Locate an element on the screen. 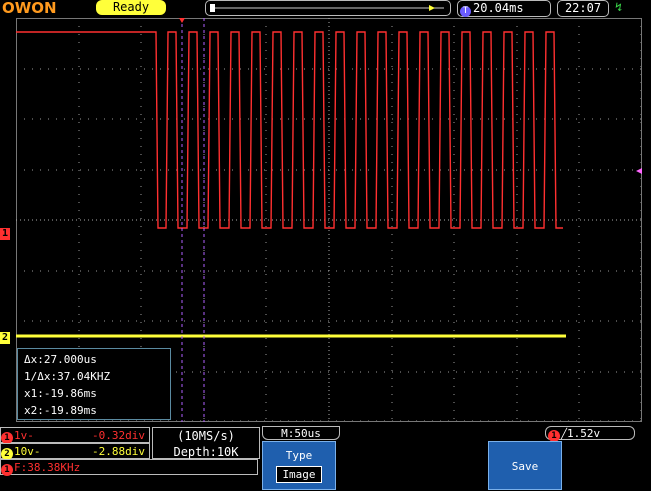  frequency-value: F:38.38KHz is located at coordinates (47, 467).